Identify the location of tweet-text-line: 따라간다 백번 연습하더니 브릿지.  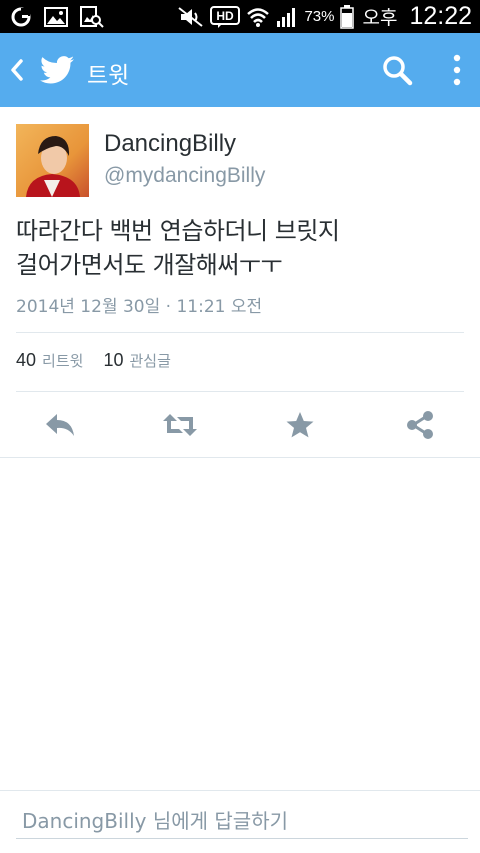
(178, 231).